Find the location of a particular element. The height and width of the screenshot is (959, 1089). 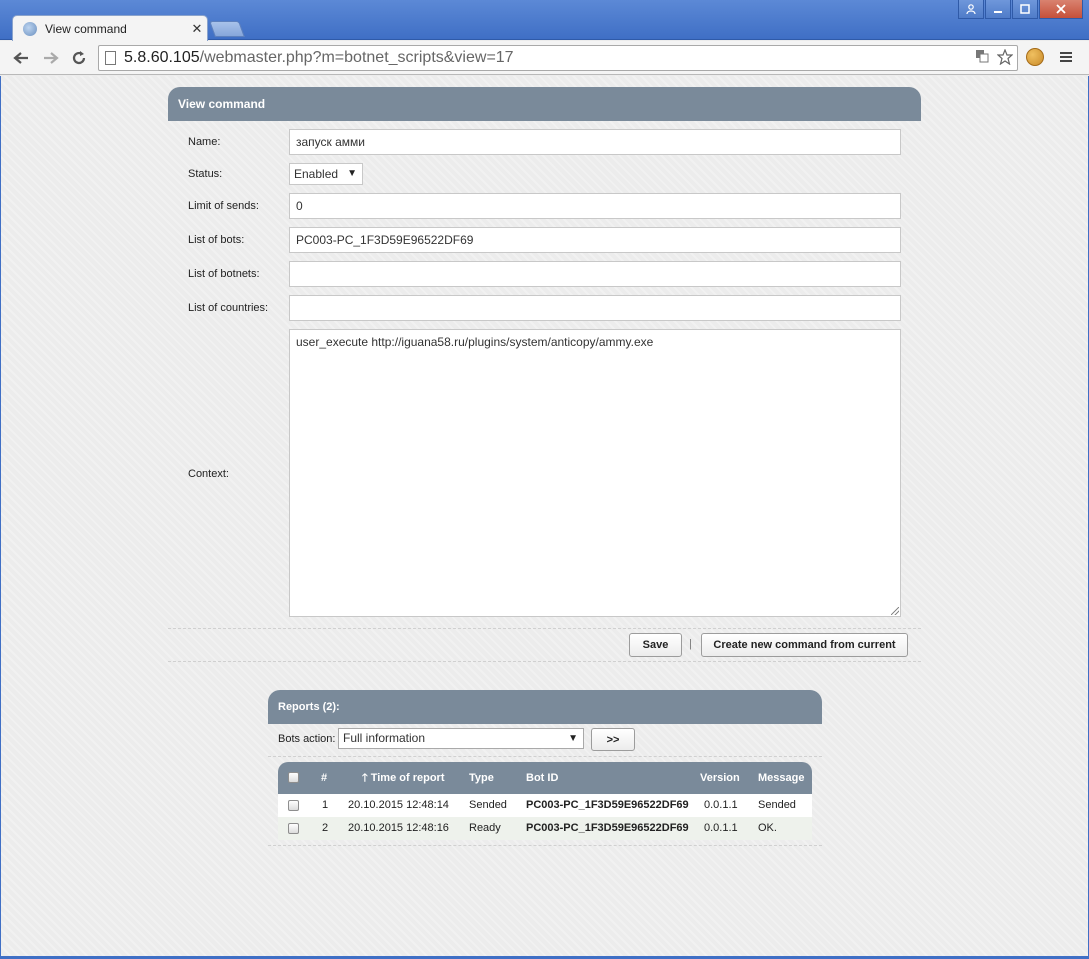

new-tab-button is located at coordinates (227, 29).